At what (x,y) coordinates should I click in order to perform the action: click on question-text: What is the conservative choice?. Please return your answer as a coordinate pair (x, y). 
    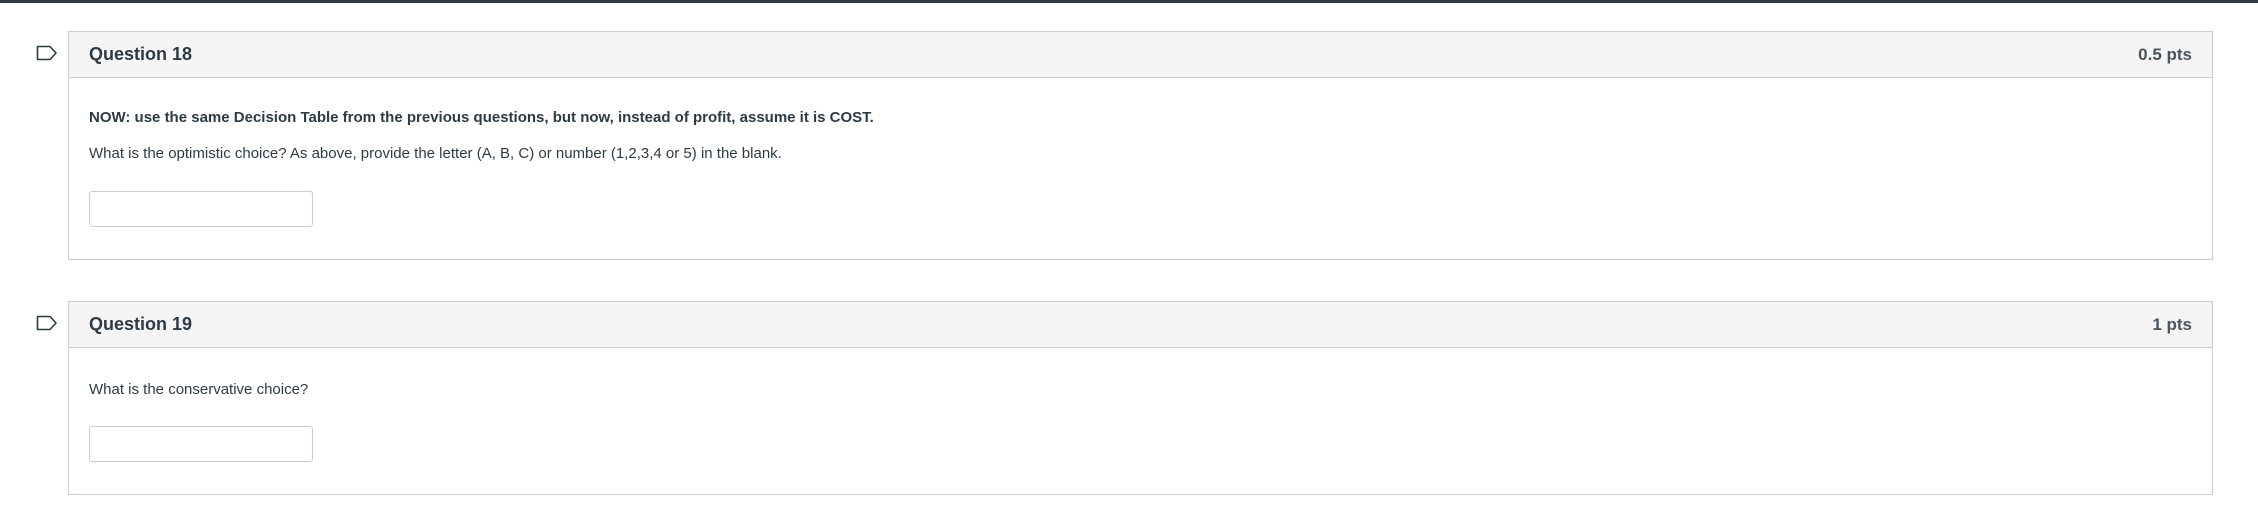
    Looking at the image, I should click on (199, 389).